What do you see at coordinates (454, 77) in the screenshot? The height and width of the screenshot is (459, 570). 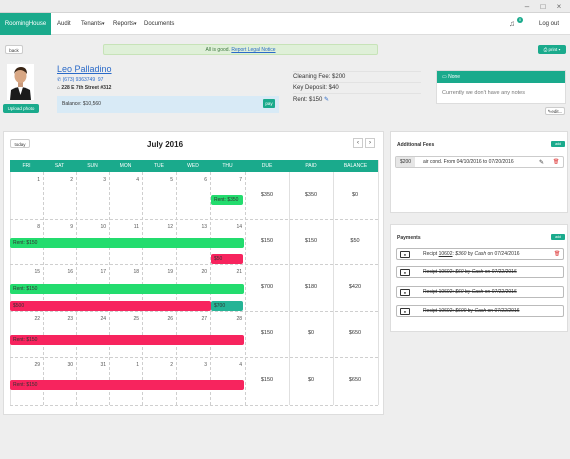 I see `notes-header-label: None` at bounding box center [454, 77].